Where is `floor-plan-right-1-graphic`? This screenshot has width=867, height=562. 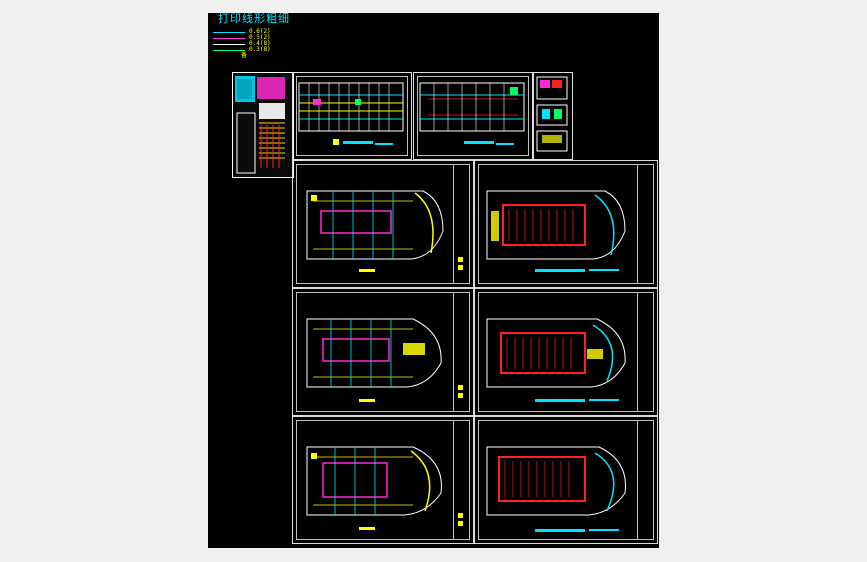
floor-plan-right-1-graphic is located at coordinates (556, 231).